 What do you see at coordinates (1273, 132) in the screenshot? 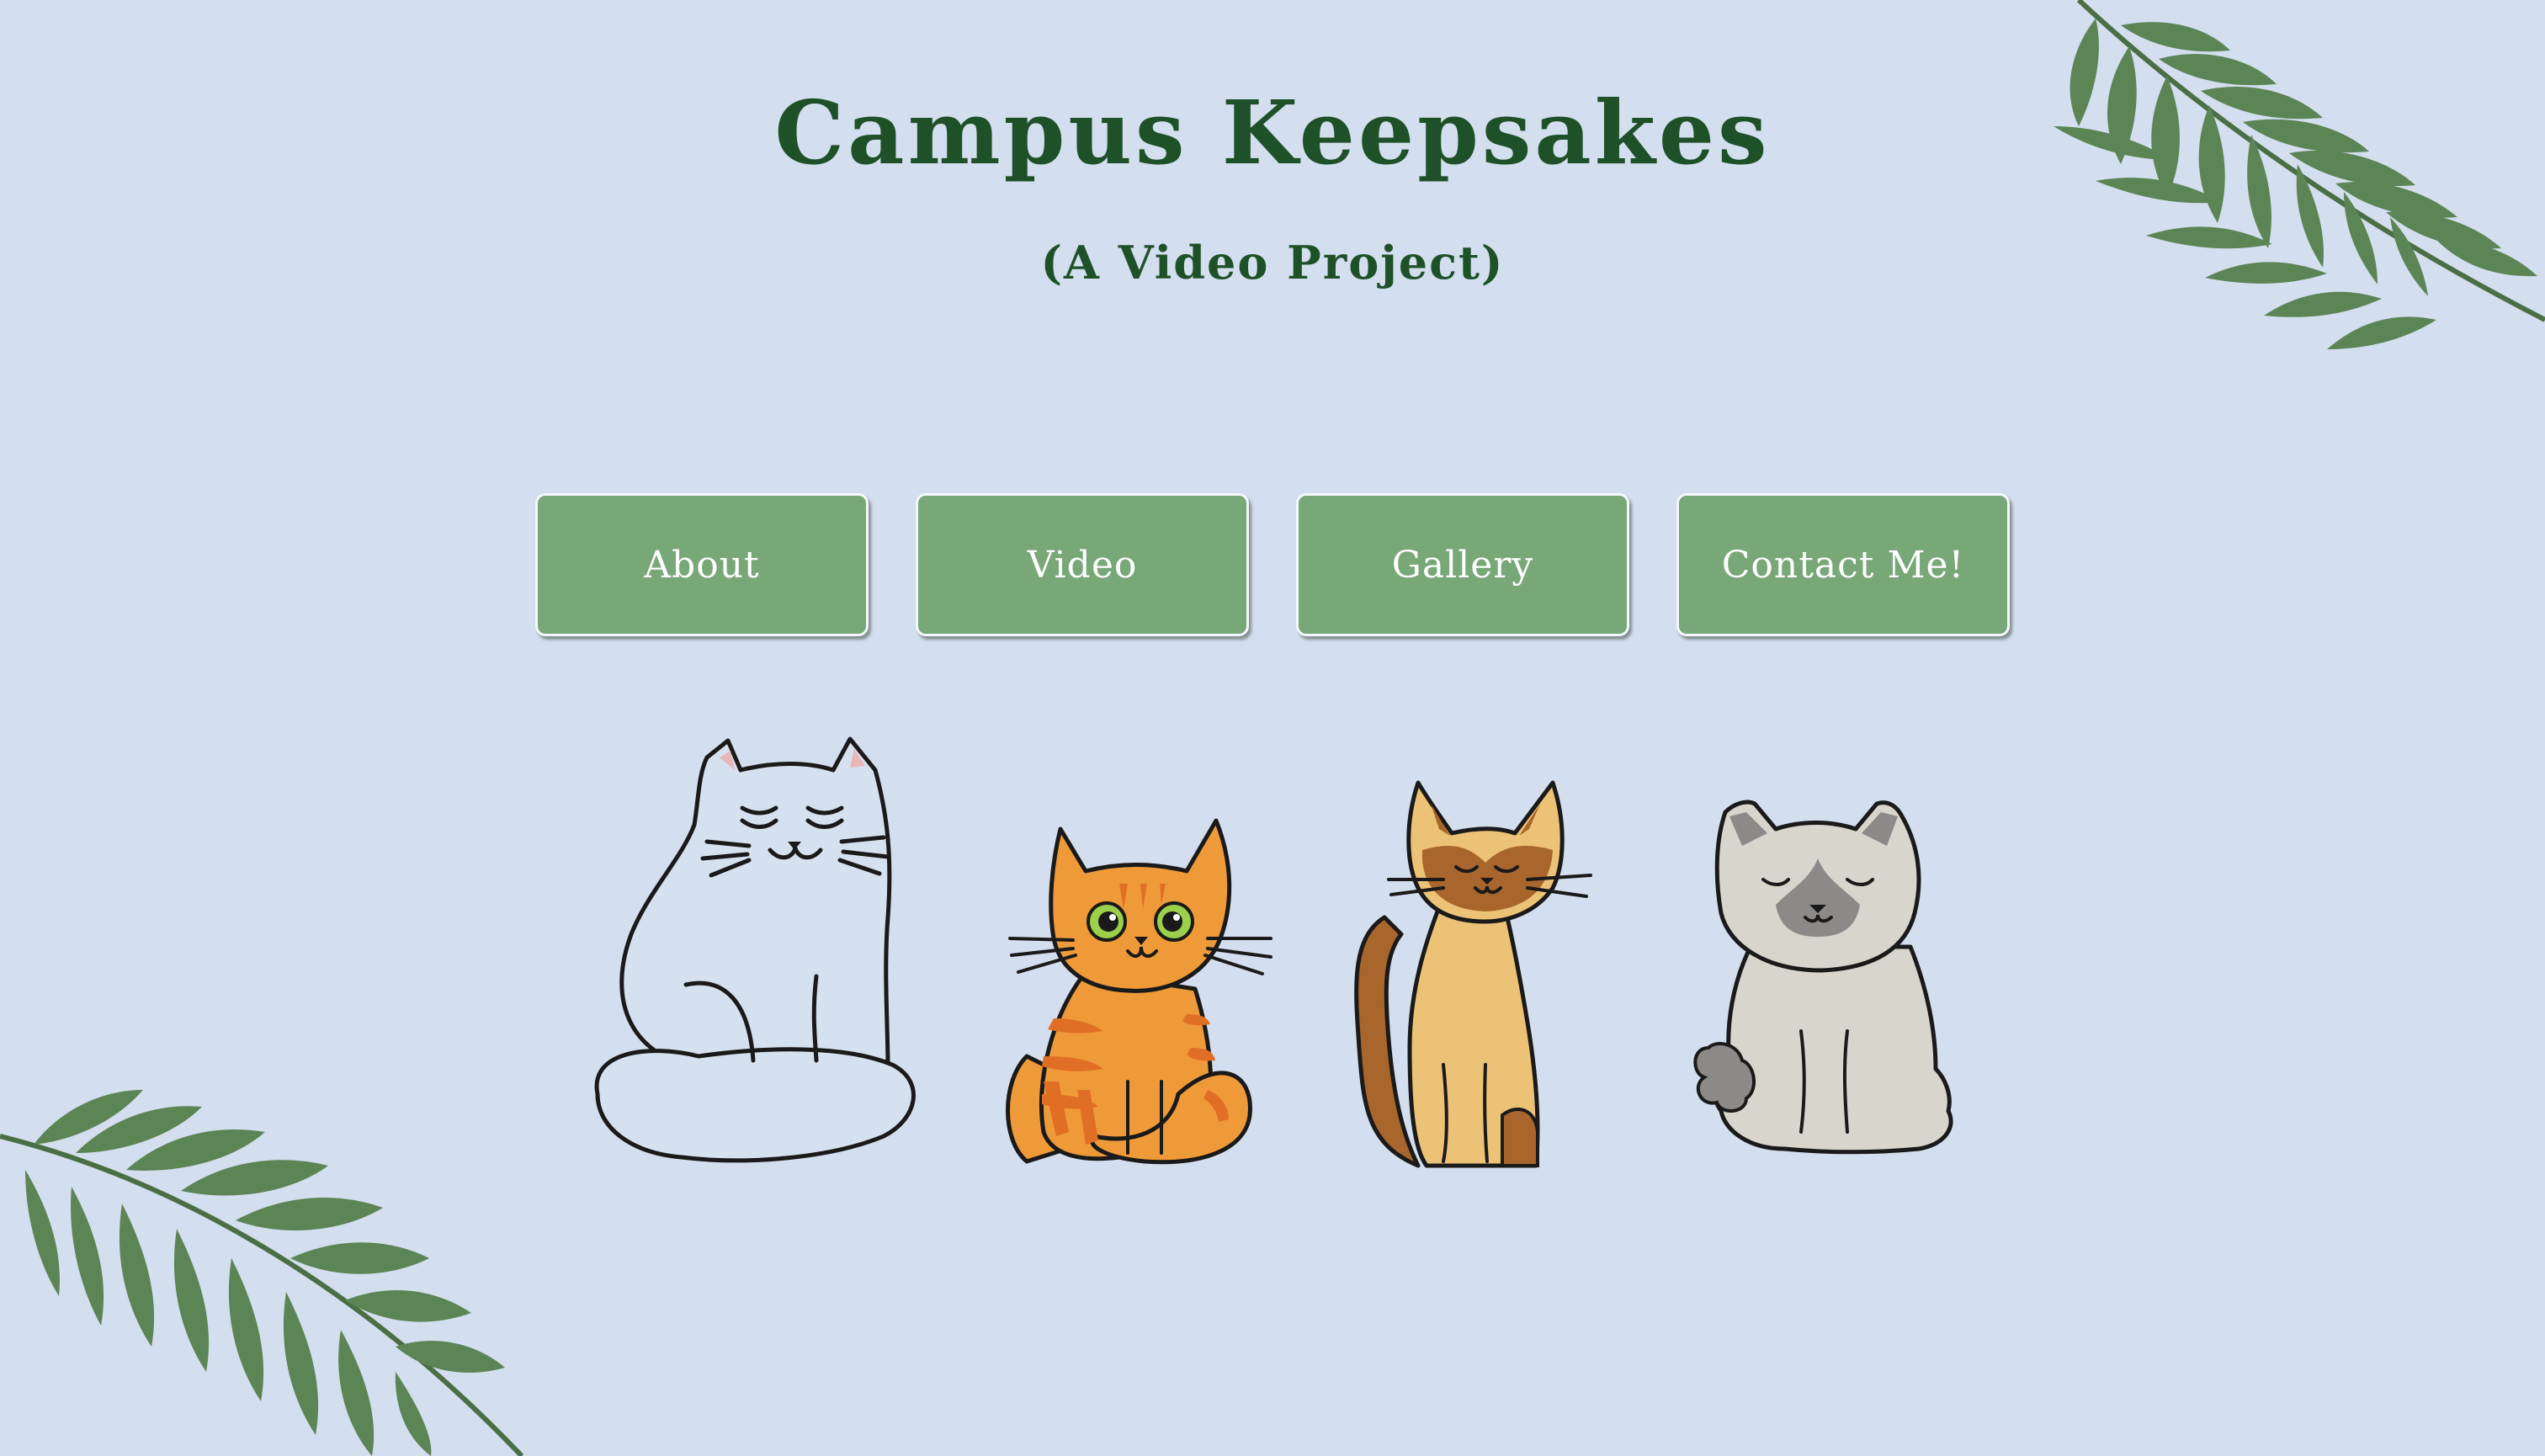
I see `page-title: Campus Keepsakes` at bounding box center [1273, 132].